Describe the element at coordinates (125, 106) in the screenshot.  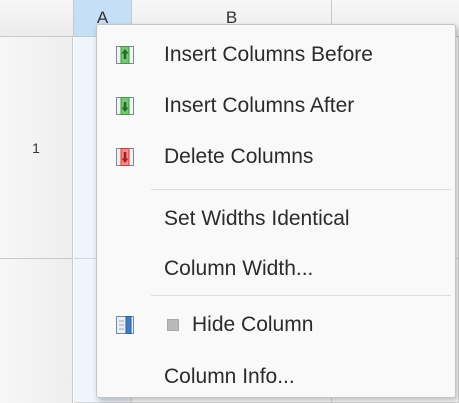
I see `insert-columns-after-icon` at that location.